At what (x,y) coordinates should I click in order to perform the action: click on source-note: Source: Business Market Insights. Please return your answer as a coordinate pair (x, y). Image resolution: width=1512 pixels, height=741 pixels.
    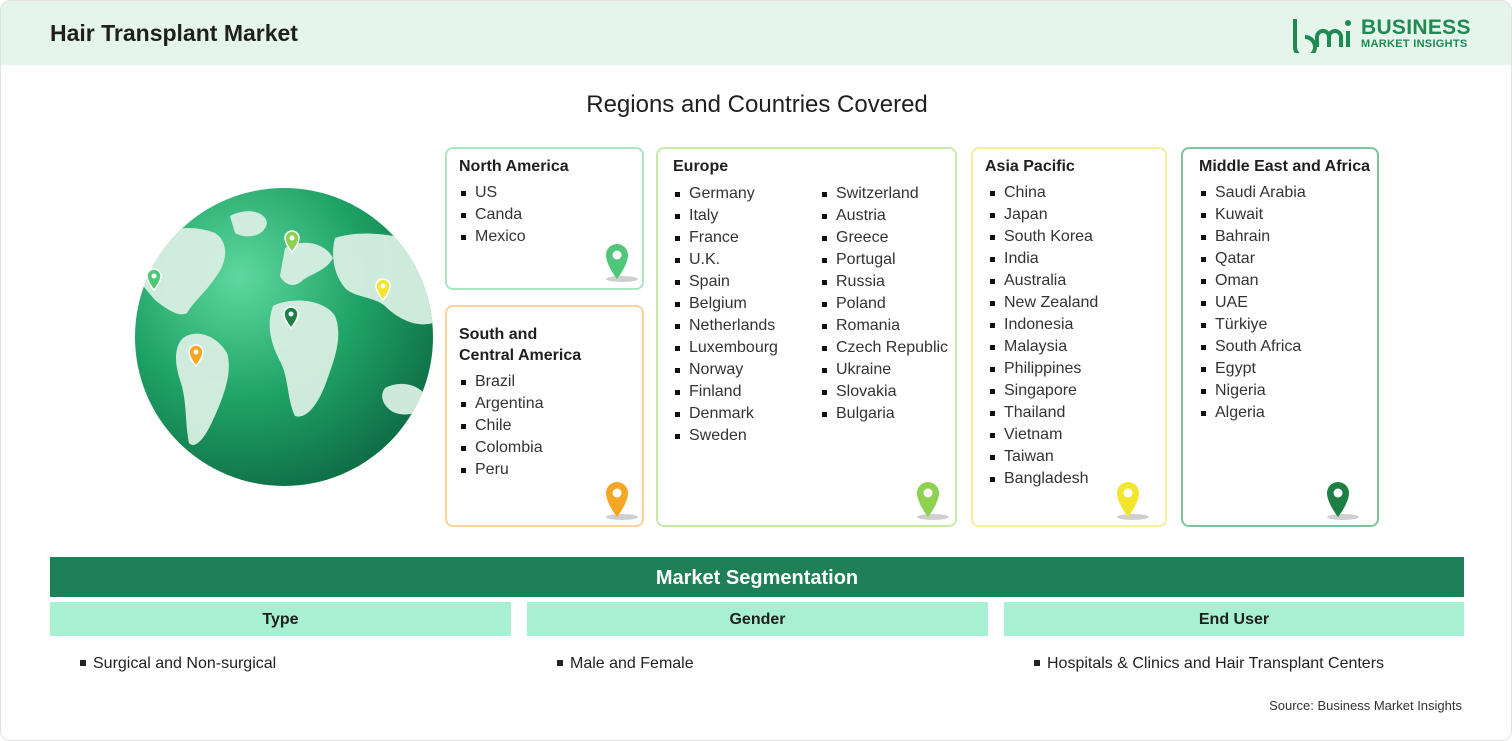
    Looking at the image, I should click on (1365, 705).